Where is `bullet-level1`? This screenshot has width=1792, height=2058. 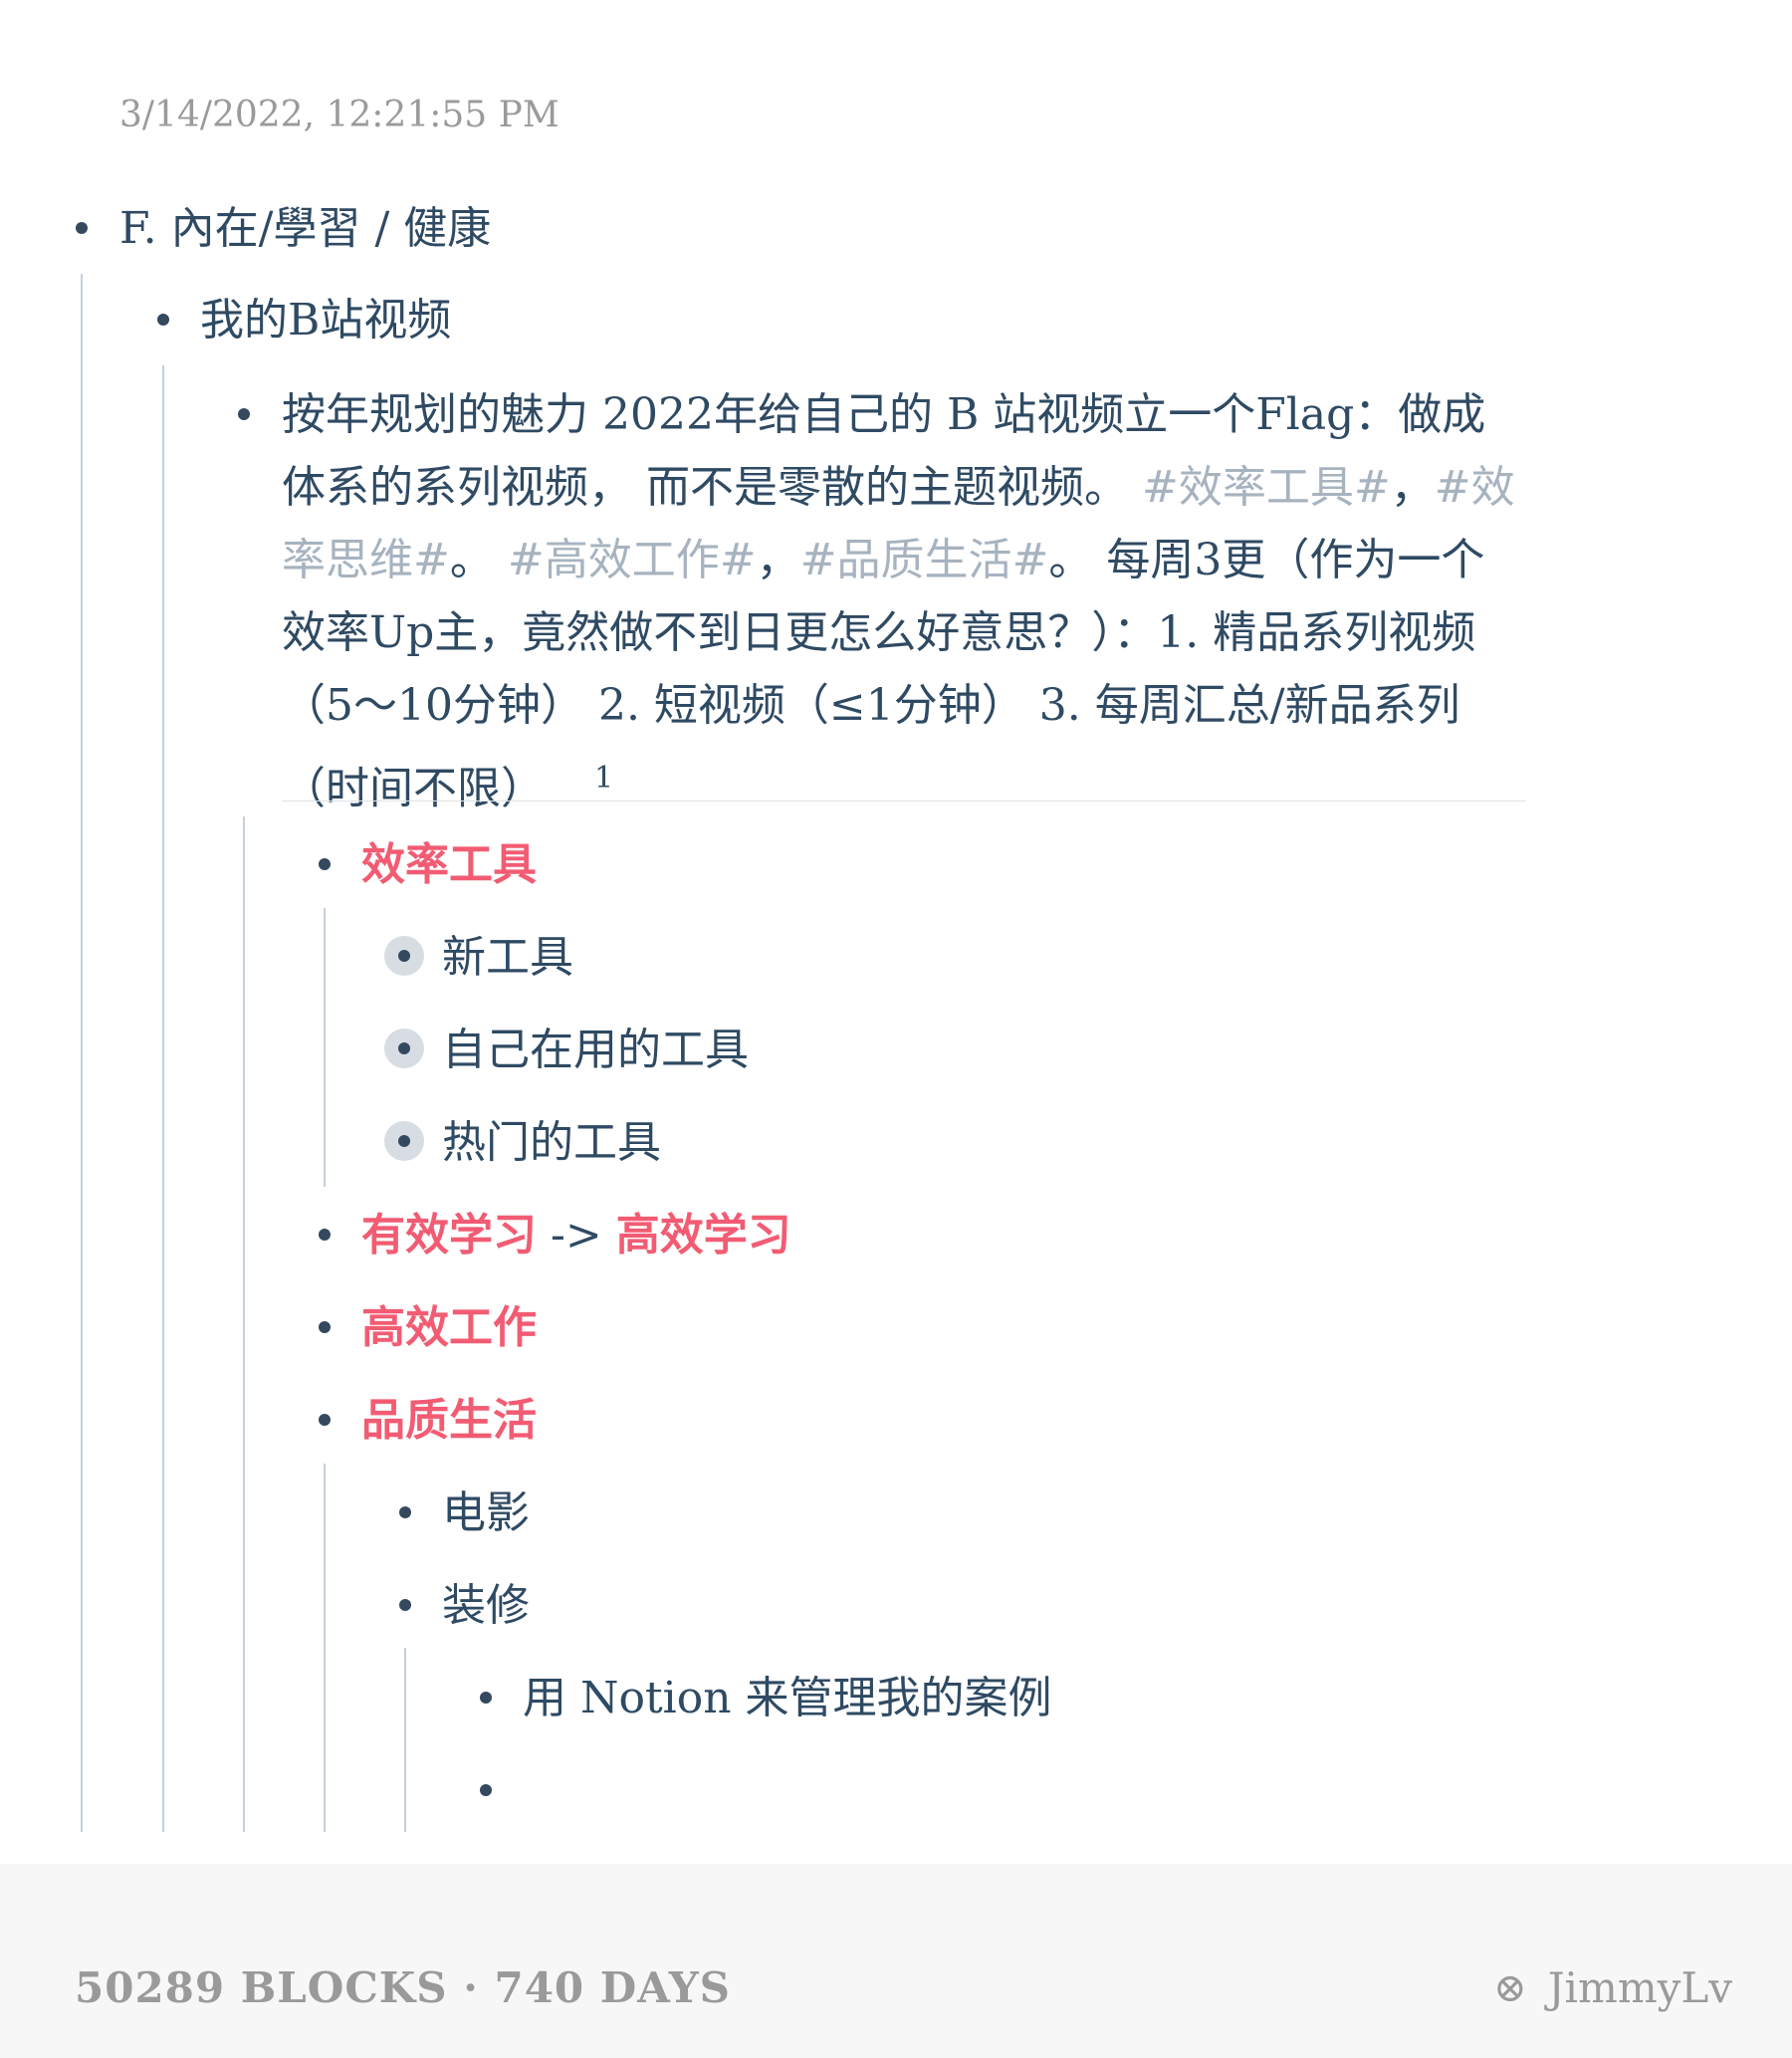
bullet-level1 is located at coordinates (82, 228).